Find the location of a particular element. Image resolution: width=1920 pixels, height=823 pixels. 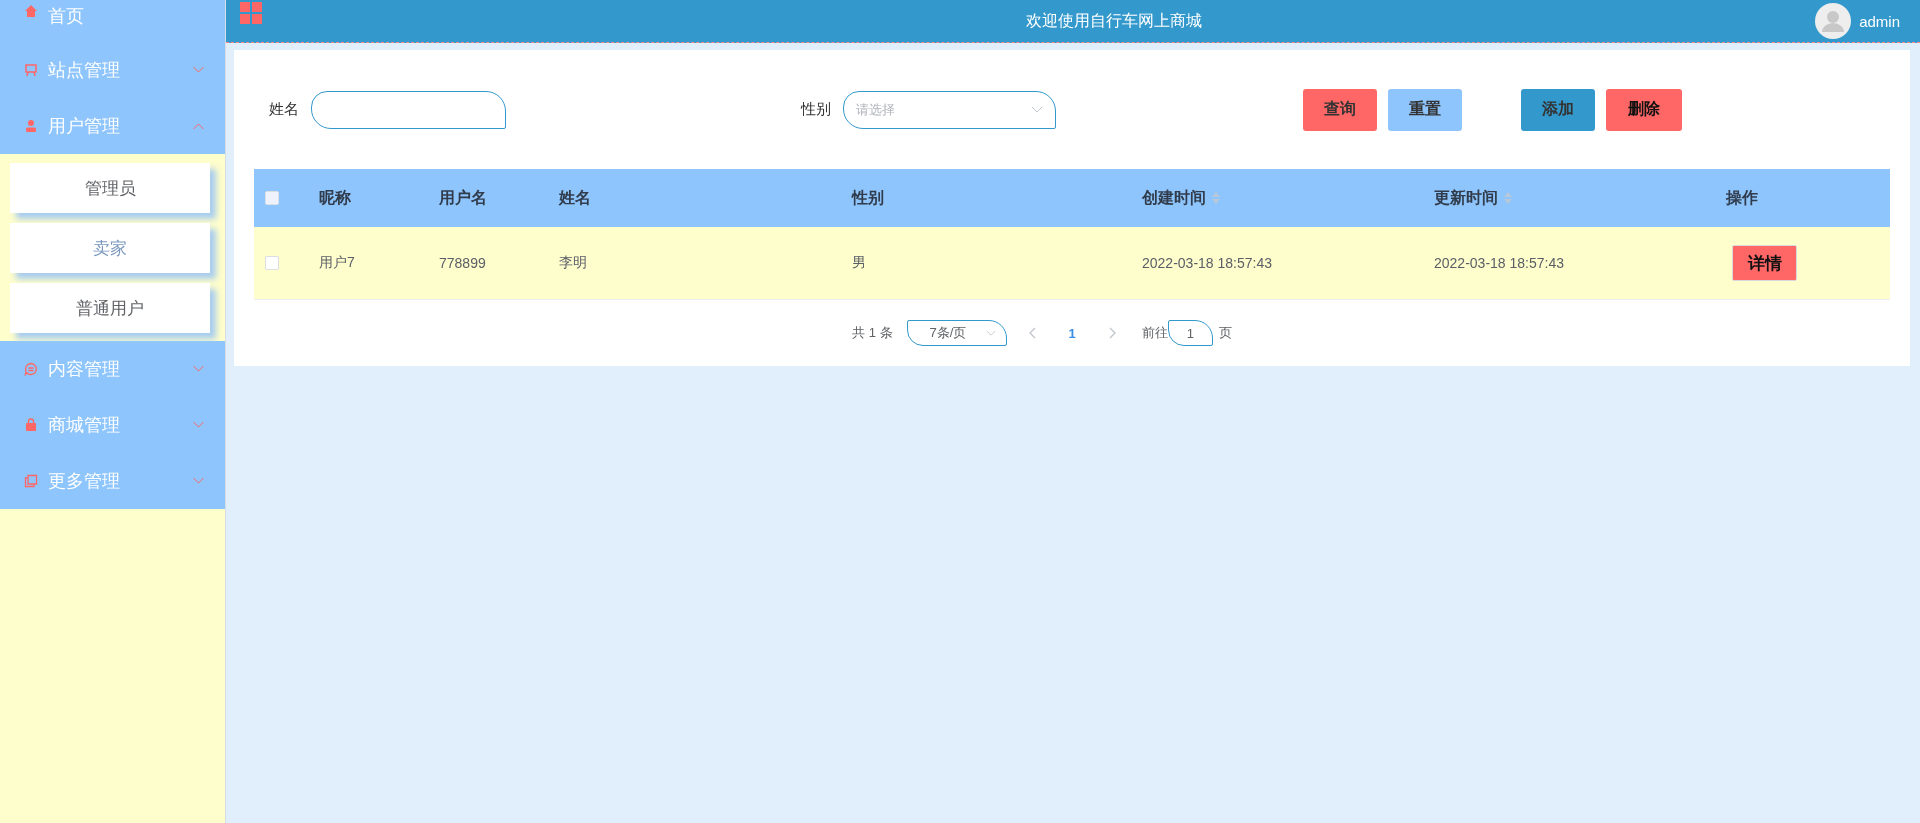

page-suffix: 页 is located at coordinates (1225, 333).